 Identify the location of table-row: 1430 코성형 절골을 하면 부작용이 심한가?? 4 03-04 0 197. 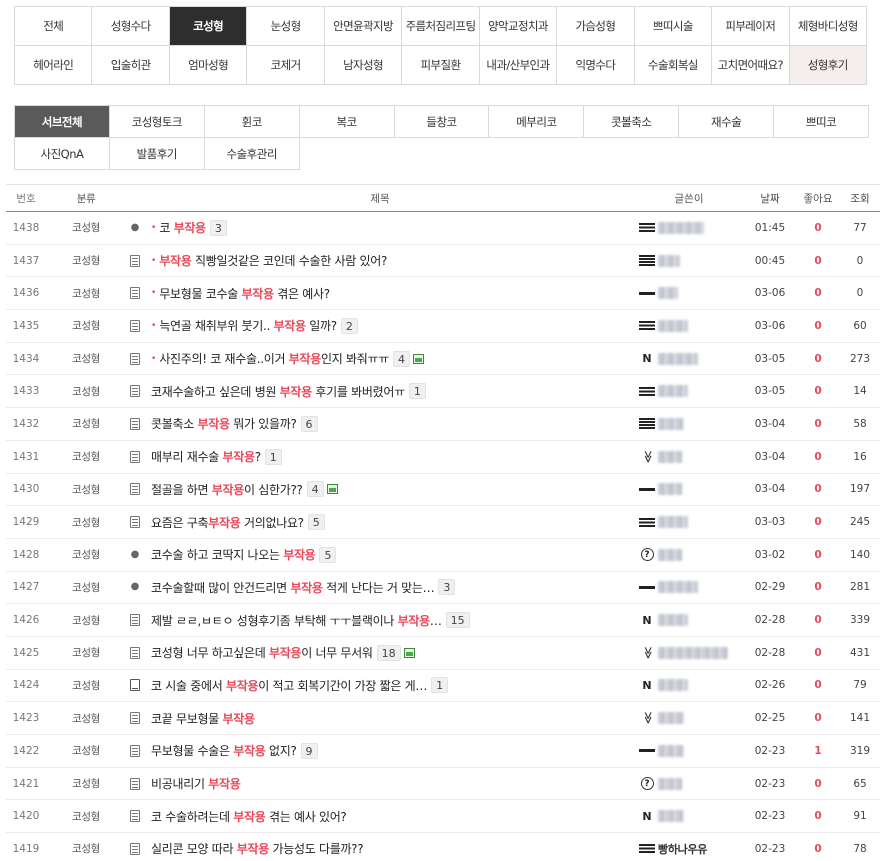
(443, 490).